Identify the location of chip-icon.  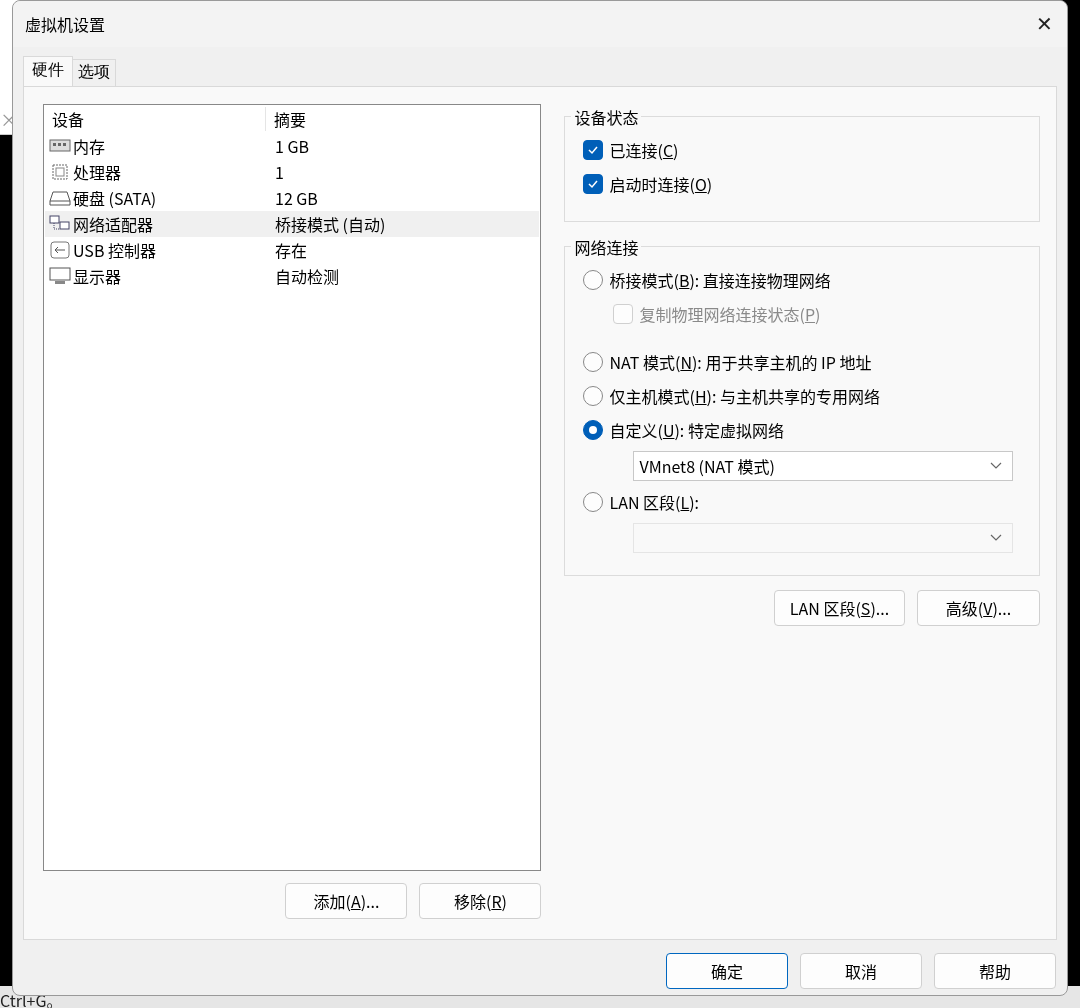
(60, 172).